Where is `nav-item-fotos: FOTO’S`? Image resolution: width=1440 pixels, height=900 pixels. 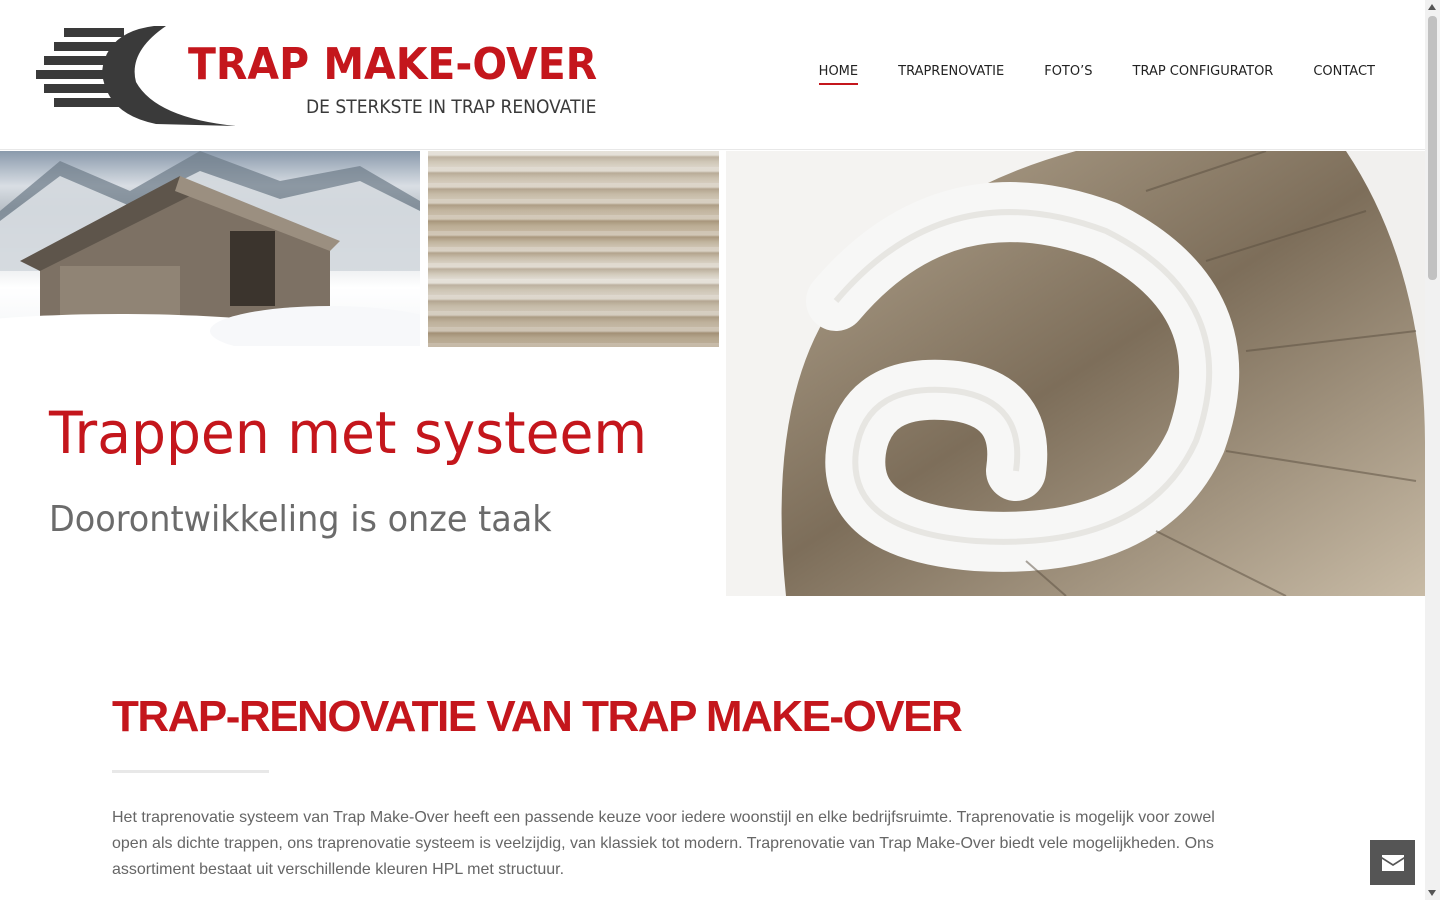 nav-item-fotos: FOTO’S is located at coordinates (1068, 74).